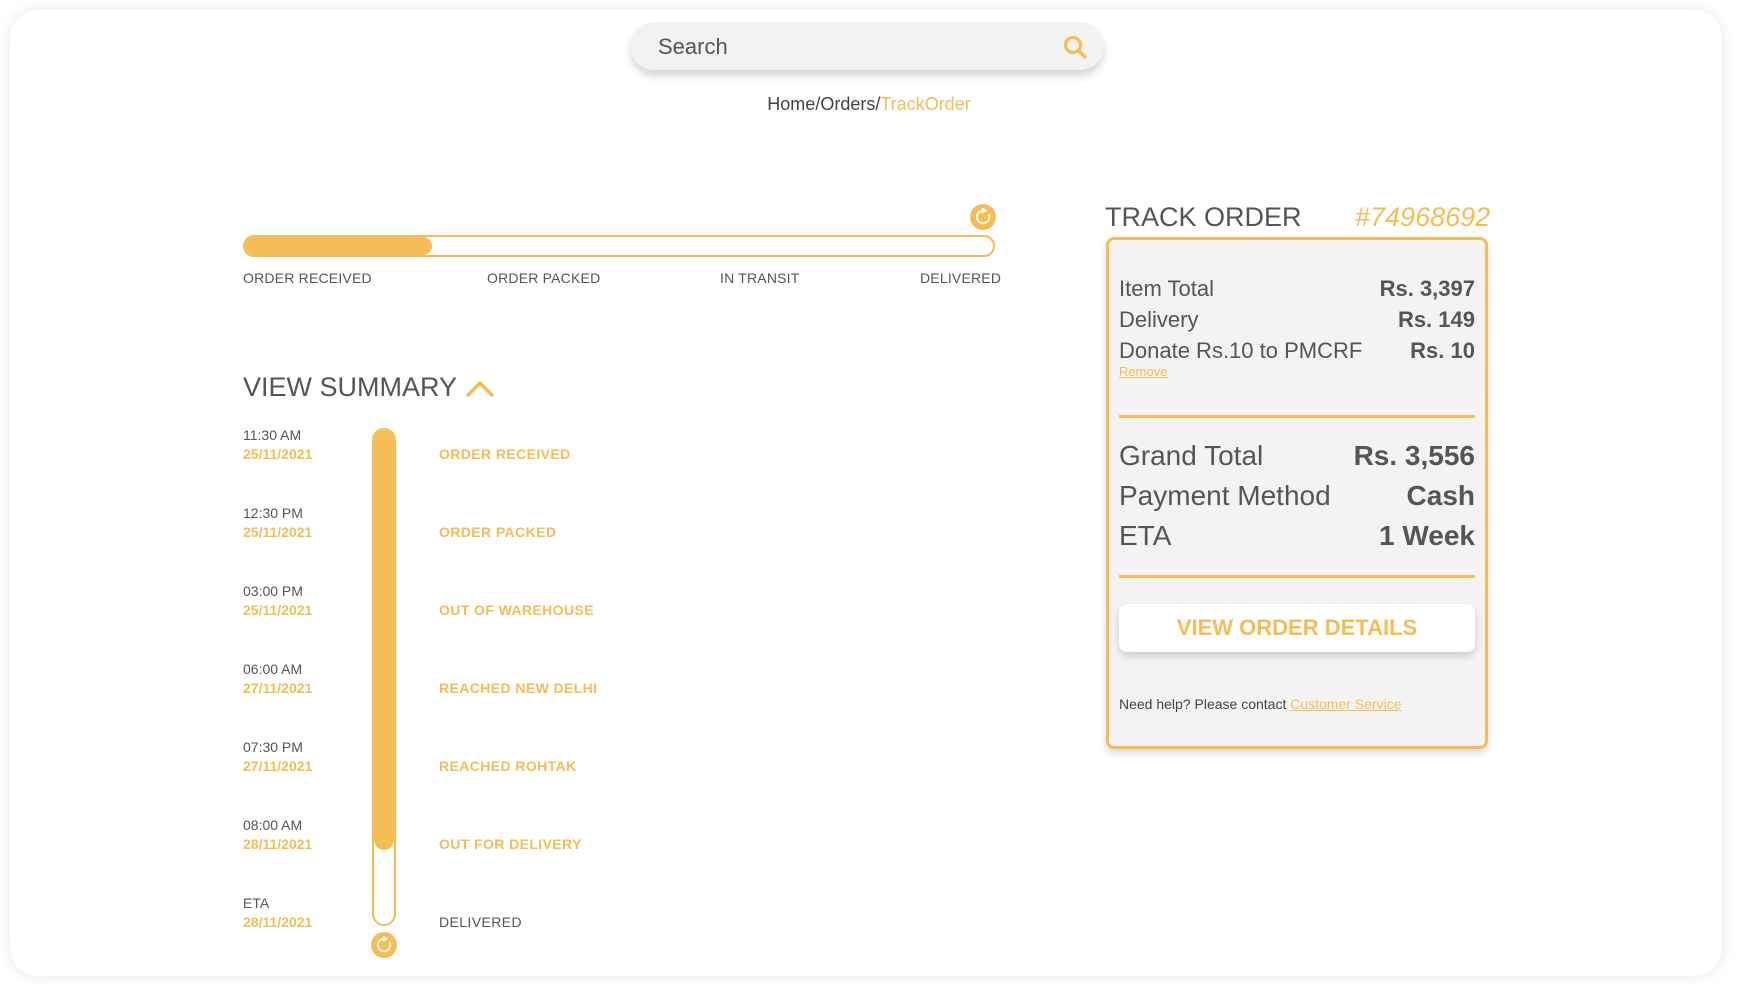 The image size is (1738, 991). What do you see at coordinates (847, 104) in the screenshot?
I see `breadcrumb-orders: Orders` at bounding box center [847, 104].